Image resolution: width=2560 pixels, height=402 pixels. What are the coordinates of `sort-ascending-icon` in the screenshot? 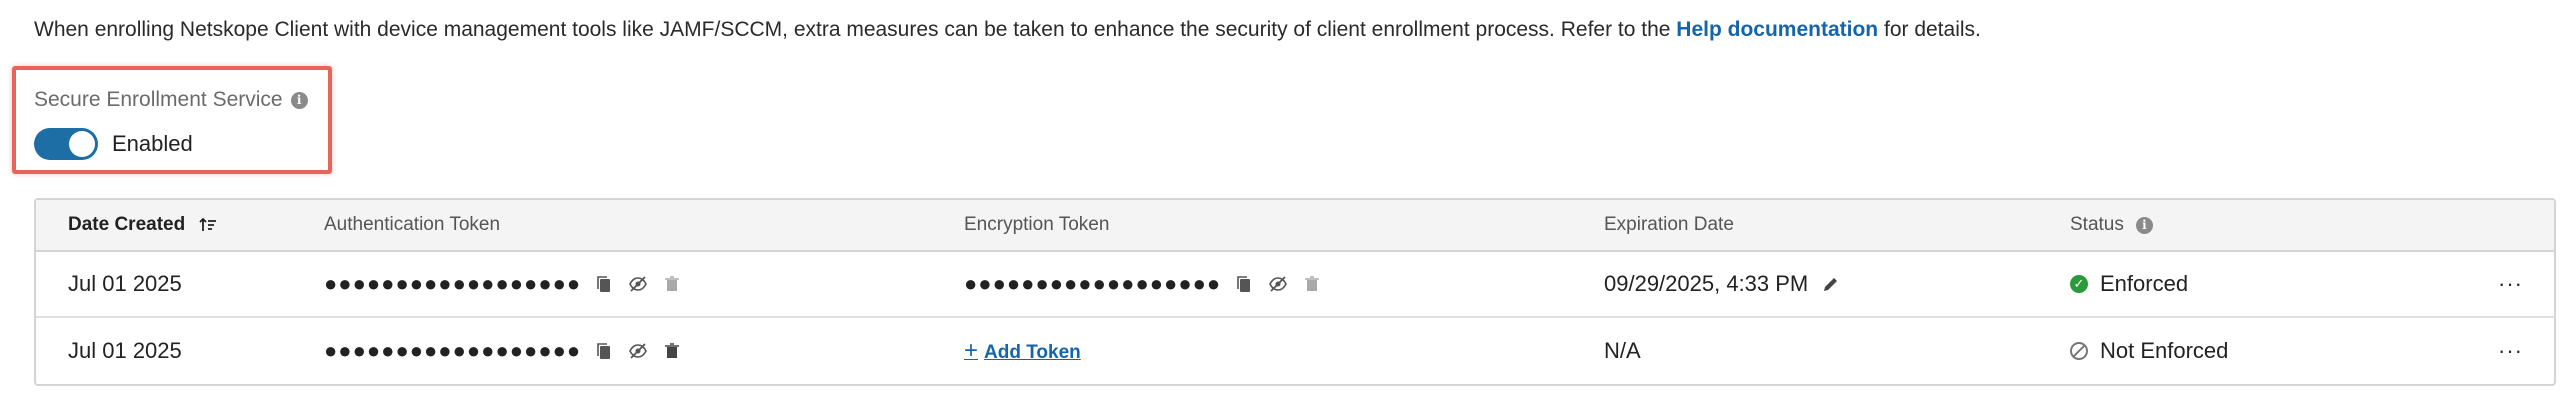 It's located at (208, 225).